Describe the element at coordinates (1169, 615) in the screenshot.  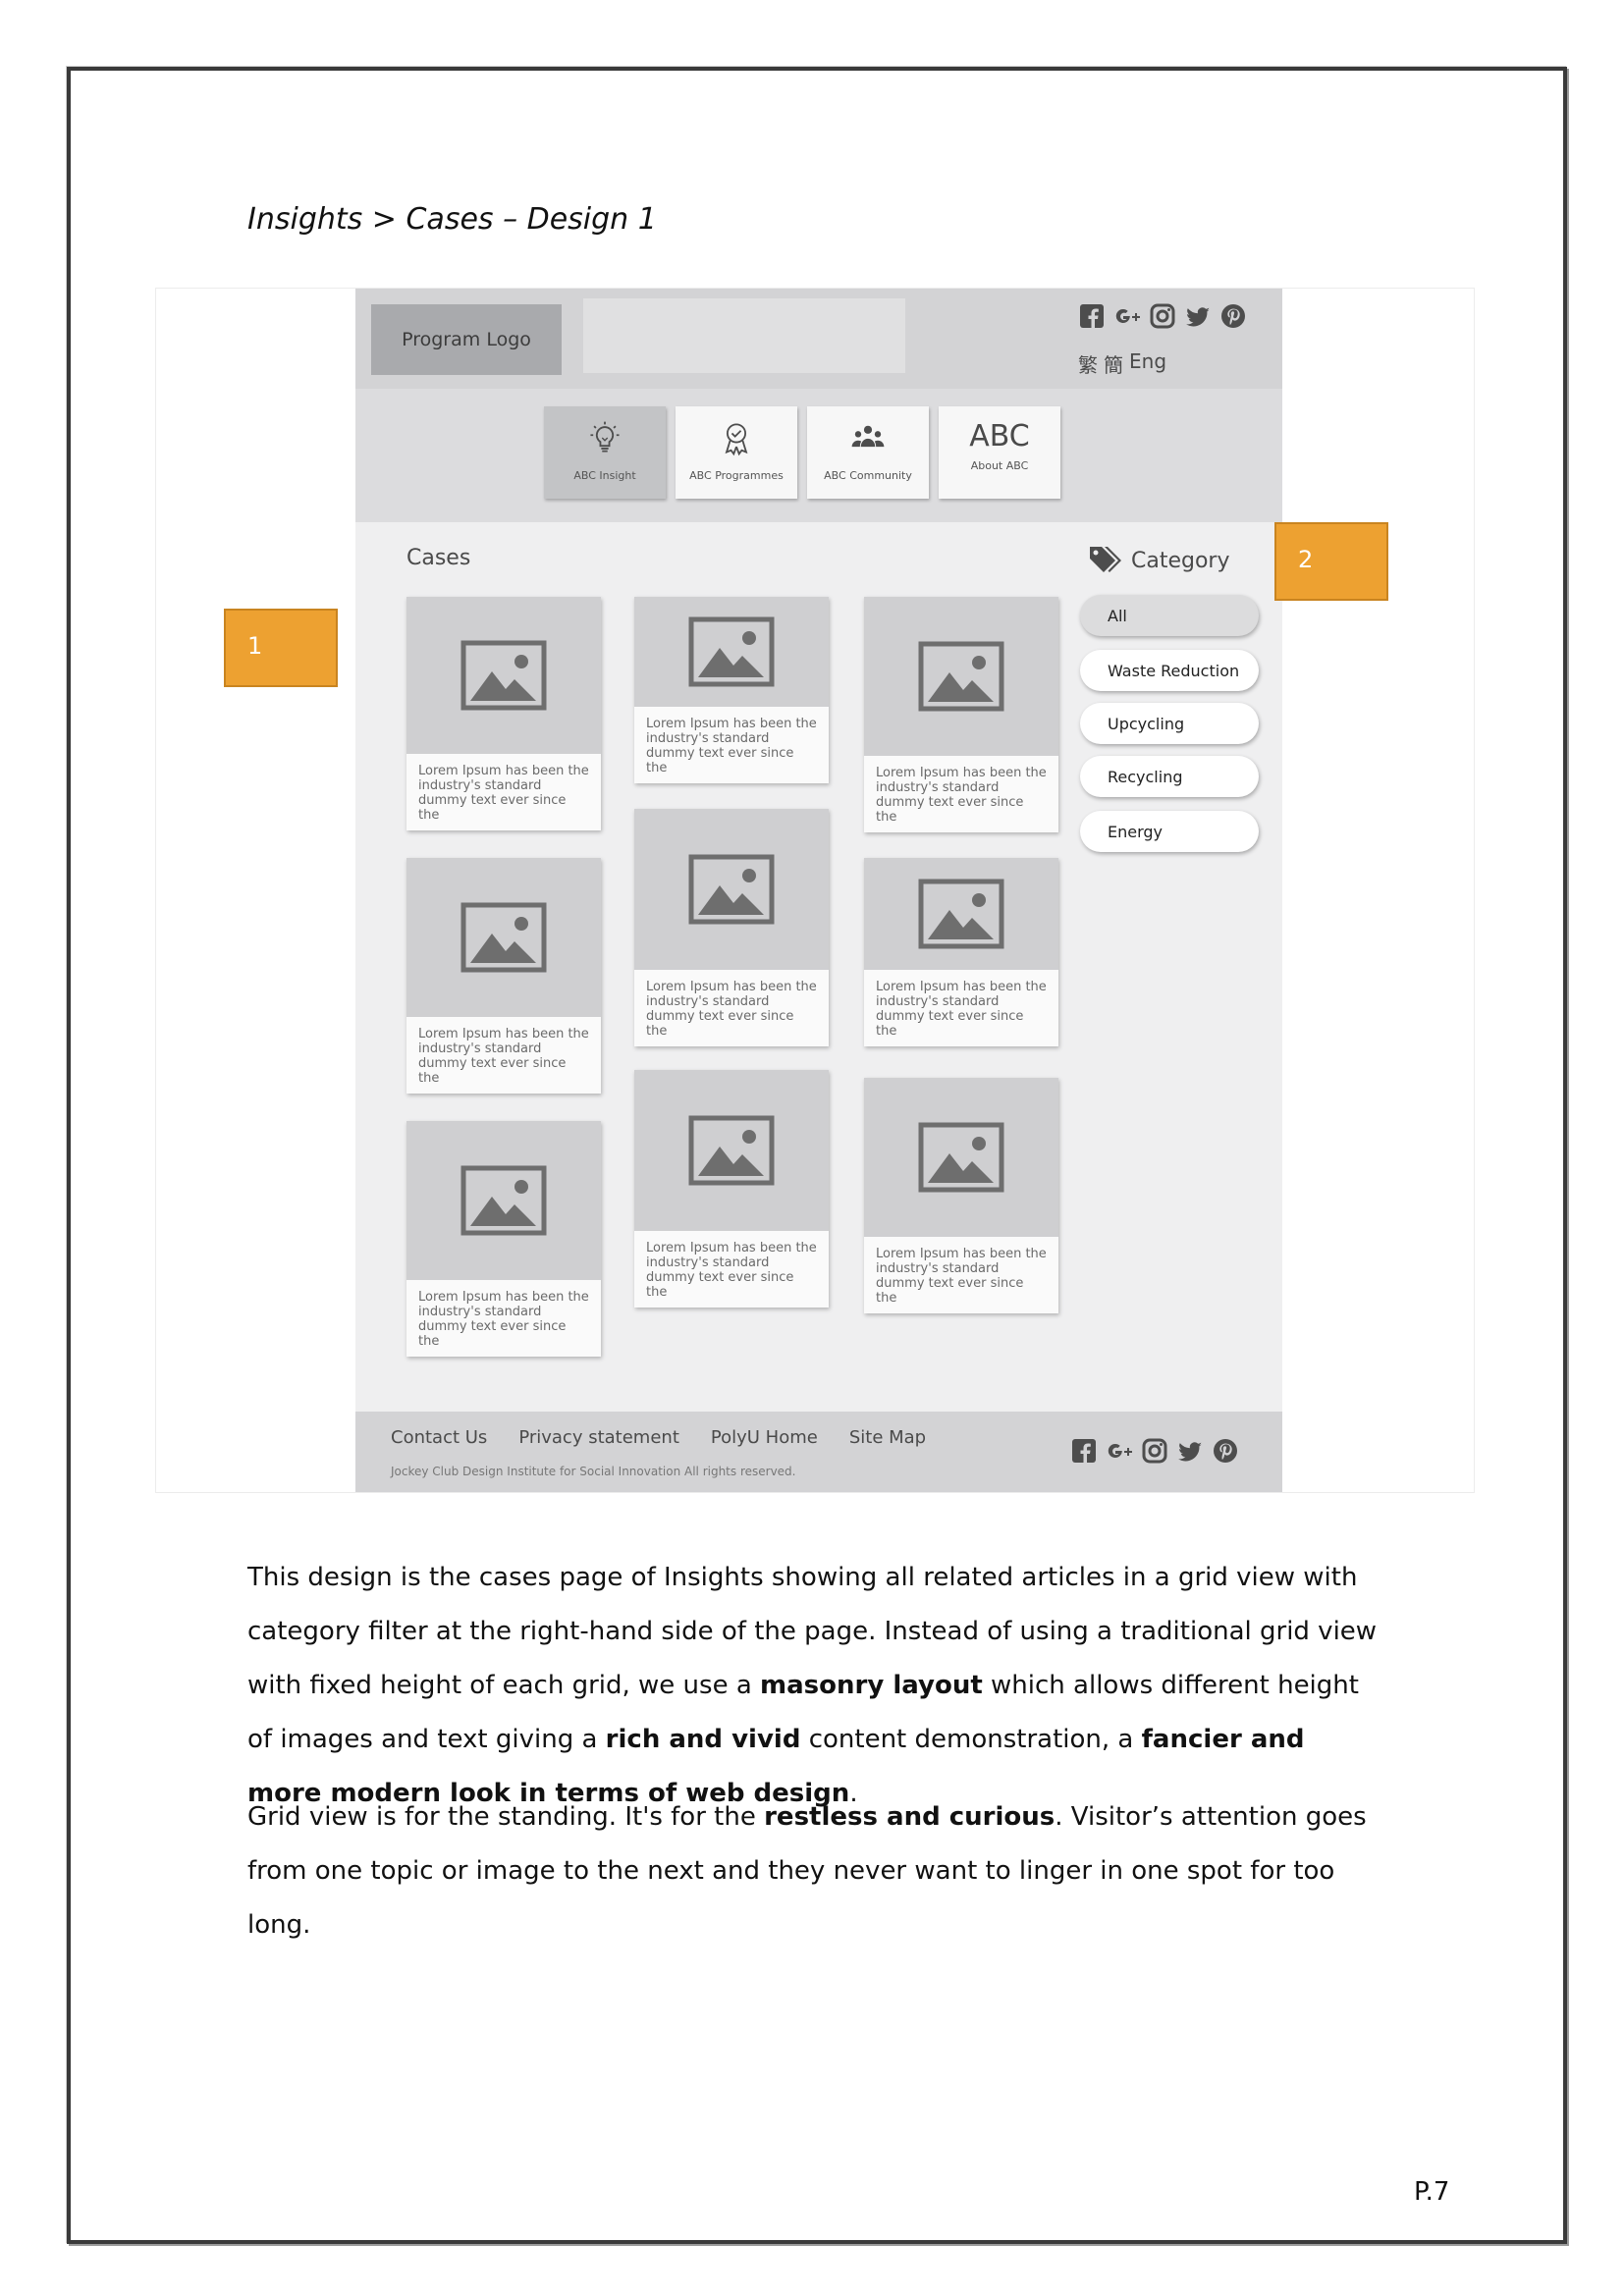
I see `category-all: All` at that location.